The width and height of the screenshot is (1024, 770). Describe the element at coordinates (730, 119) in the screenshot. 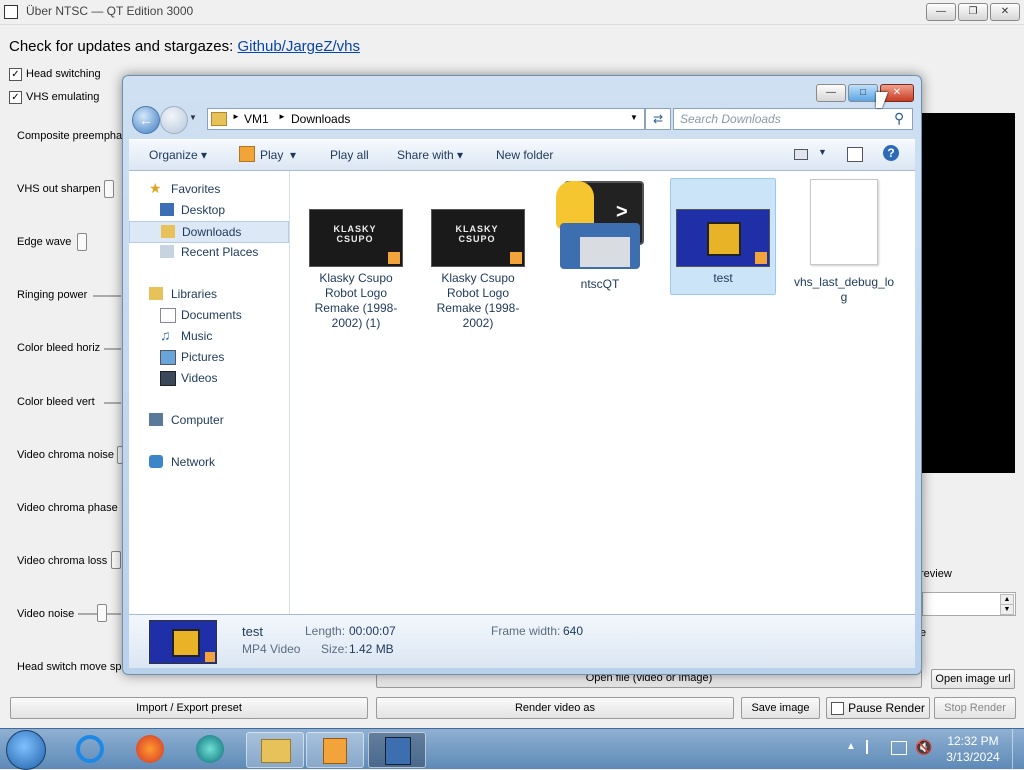

I see `search-placeholder: Search Downloads` at that location.